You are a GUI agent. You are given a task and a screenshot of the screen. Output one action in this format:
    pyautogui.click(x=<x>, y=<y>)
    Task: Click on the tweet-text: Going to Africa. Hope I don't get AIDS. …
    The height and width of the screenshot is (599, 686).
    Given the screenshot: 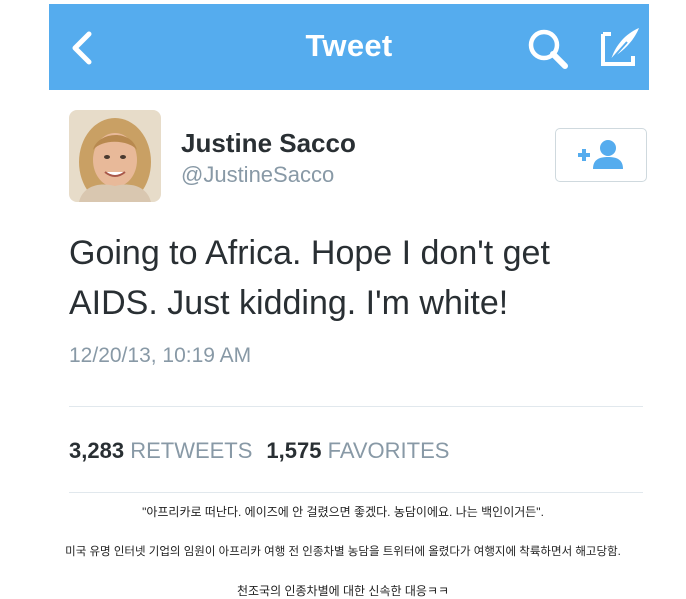 What is the action you would take?
    pyautogui.click(x=309, y=278)
    